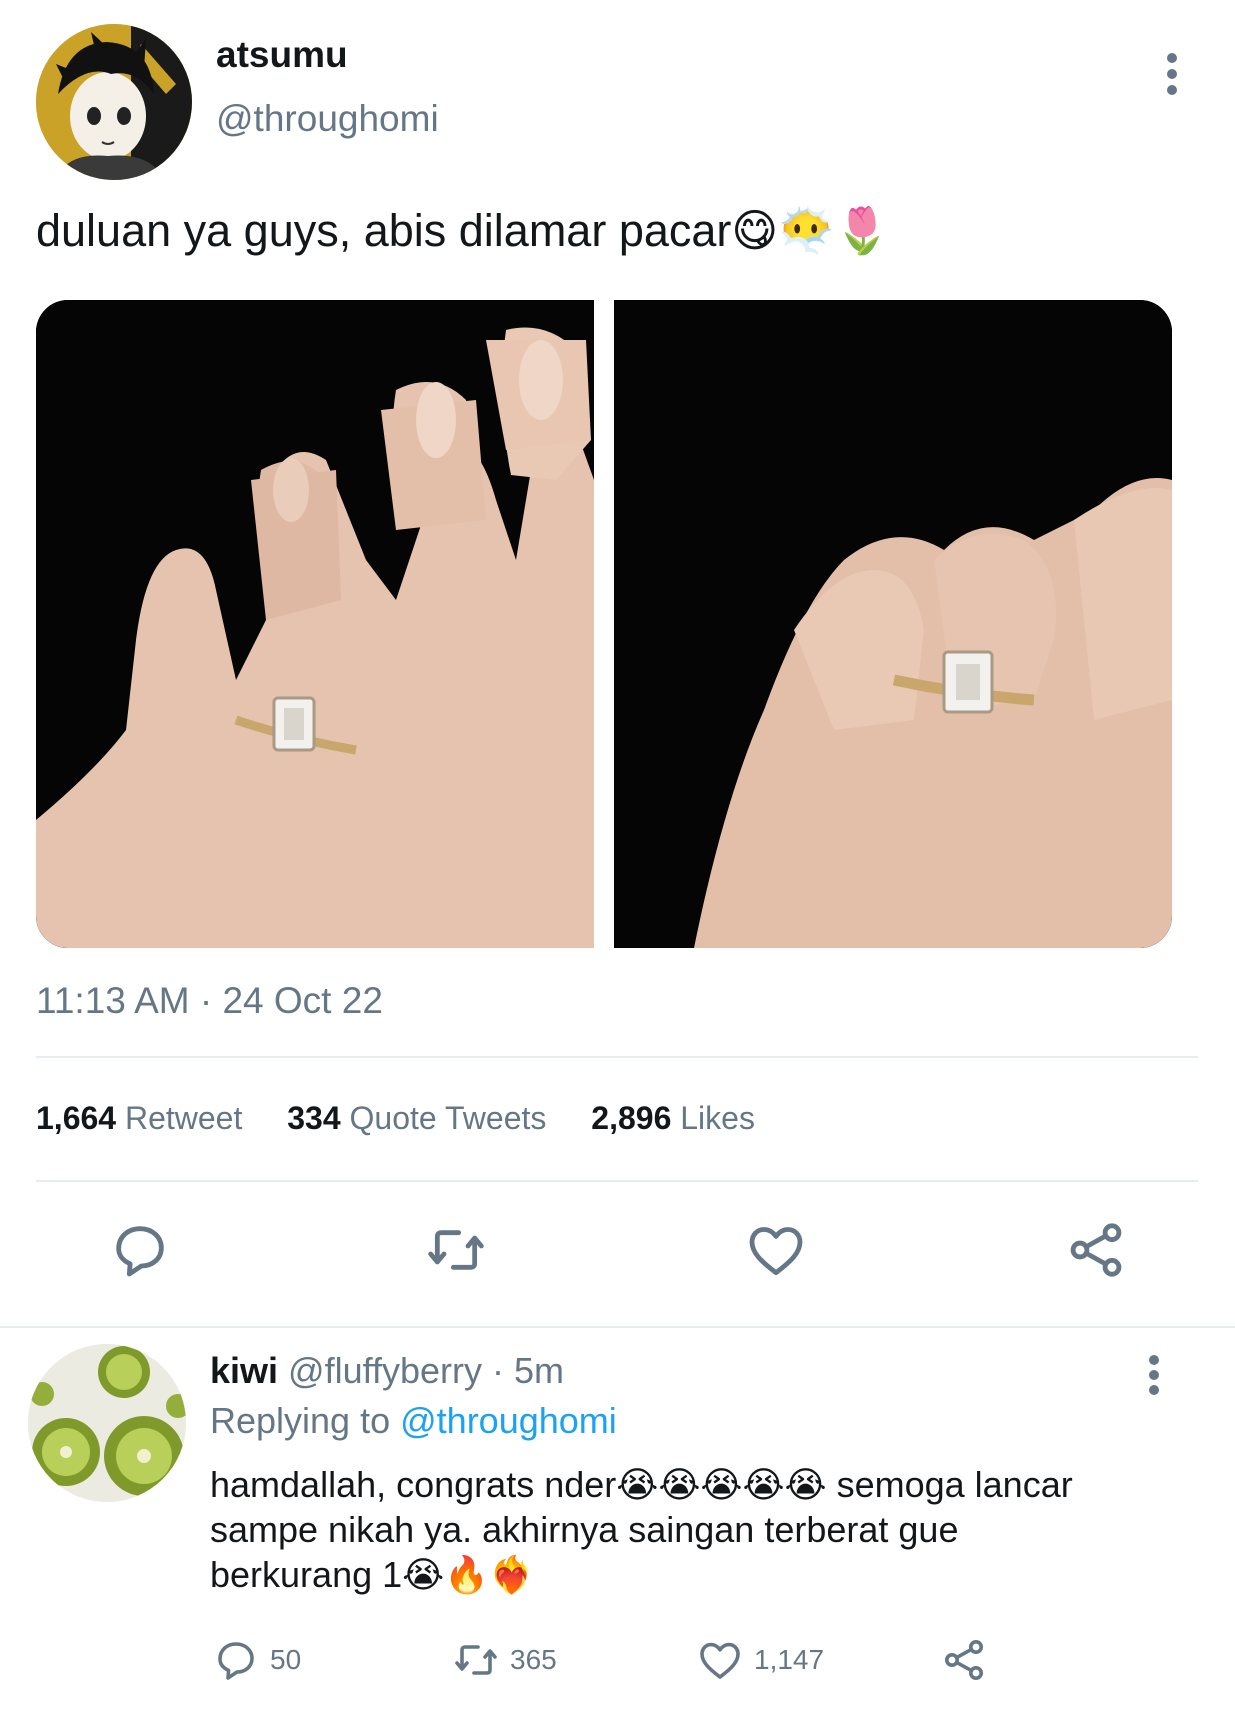 The height and width of the screenshot is (1710, 1235). What do you see at coordinates (256, 1660) in the screenshot?
I see `reply-reply-button: 50` at bounding box center [256, 1660].